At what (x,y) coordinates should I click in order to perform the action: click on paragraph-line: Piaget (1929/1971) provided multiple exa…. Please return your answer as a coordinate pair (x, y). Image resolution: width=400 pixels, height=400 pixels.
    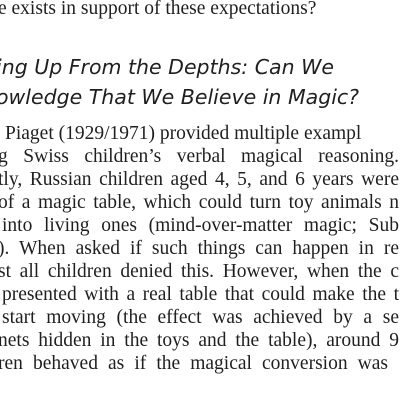
    Looking at the image, I should click on (183, 133).